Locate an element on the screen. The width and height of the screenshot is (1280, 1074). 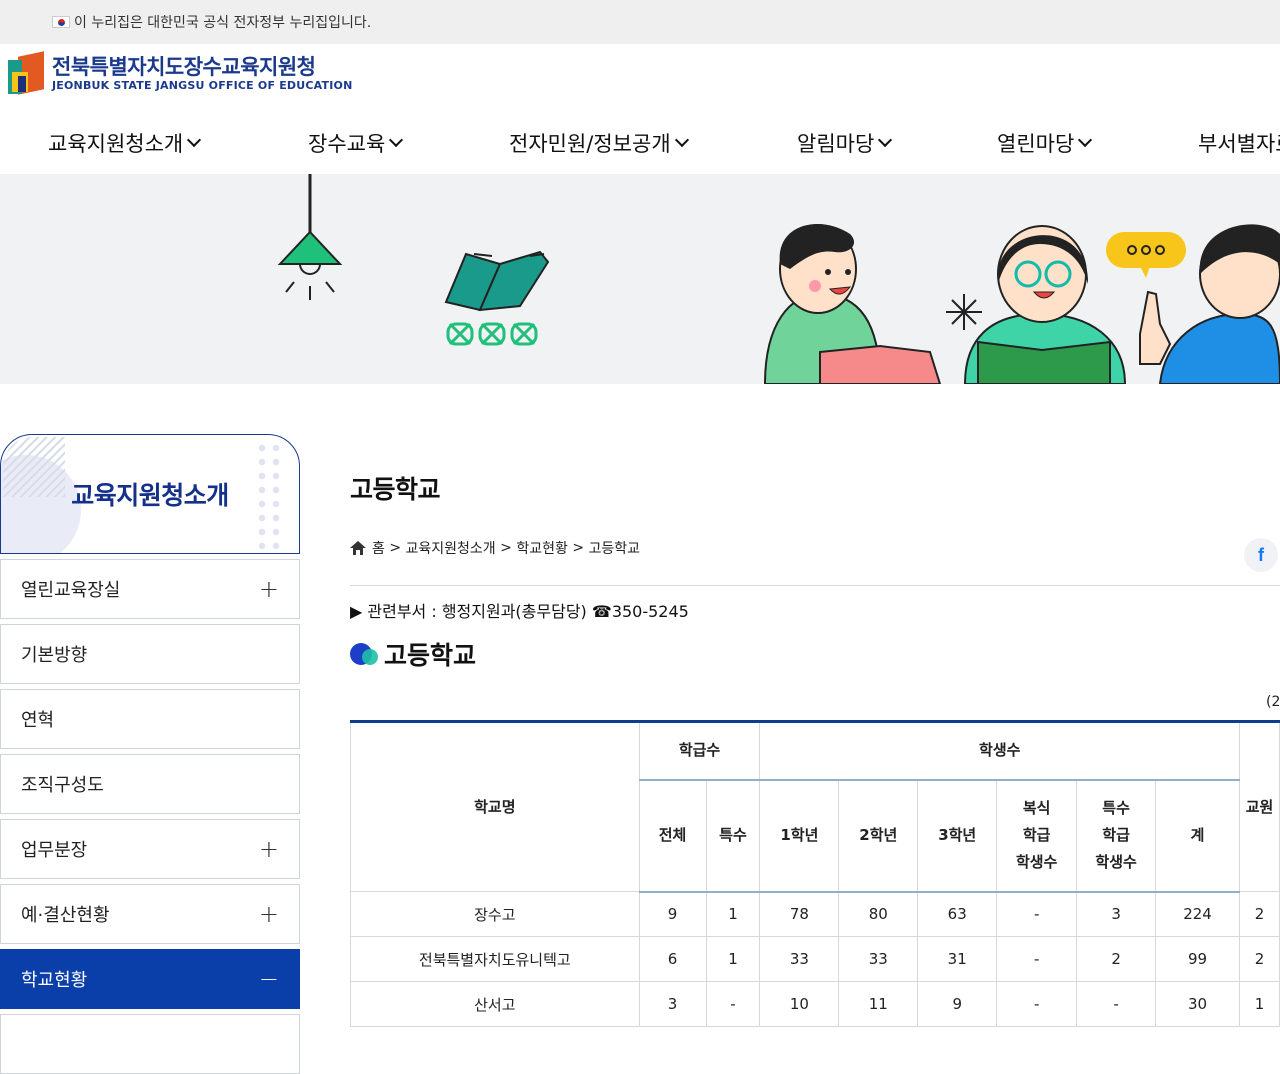
section-title: 고등학교 is located at coordinates (413, 654).